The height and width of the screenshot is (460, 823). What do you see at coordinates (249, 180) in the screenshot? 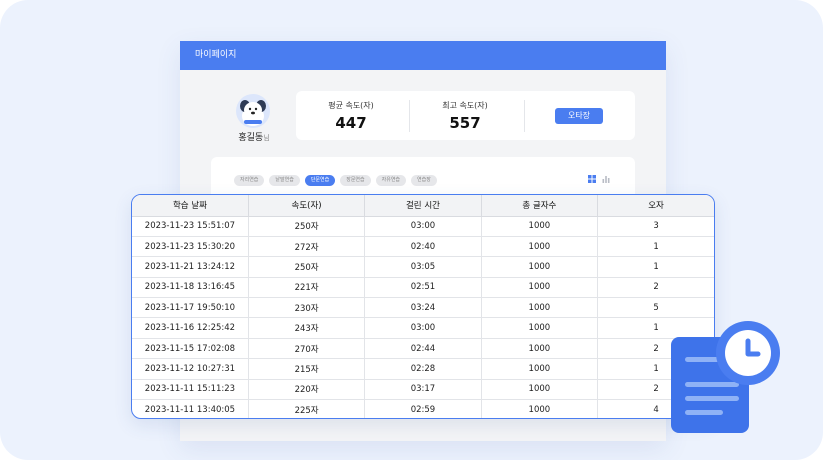
I see `chip-position-practice: 자리연습` at bounding box center [249, 180].